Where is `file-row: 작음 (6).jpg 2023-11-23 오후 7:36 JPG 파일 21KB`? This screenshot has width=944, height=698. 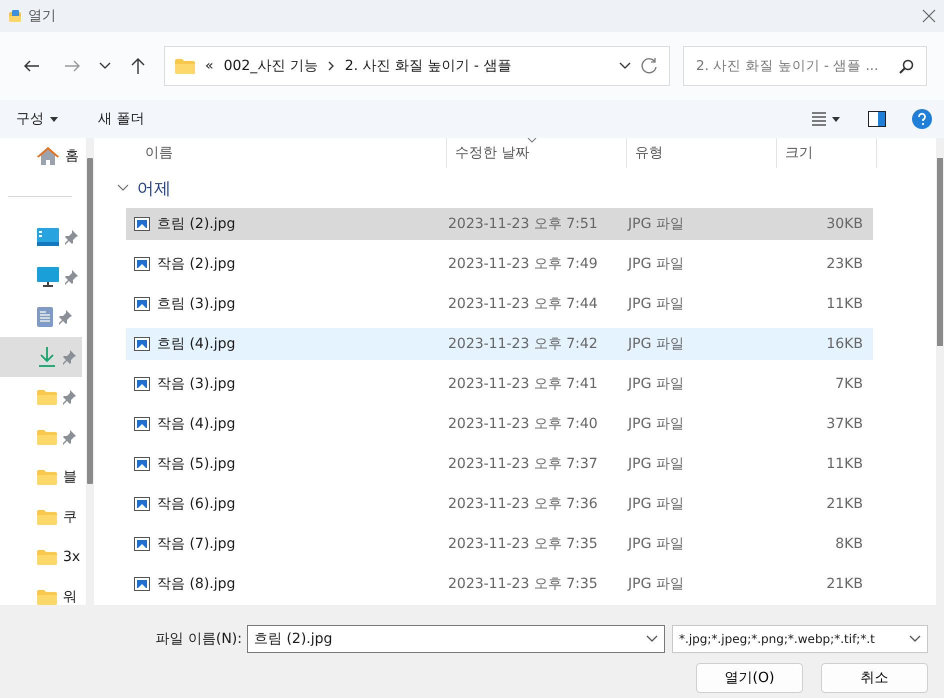
file-row: 작음 (6).jpg 2023-11-23 오후 7:36 JPG 파일 21KB is located at coordinates (499, 504).